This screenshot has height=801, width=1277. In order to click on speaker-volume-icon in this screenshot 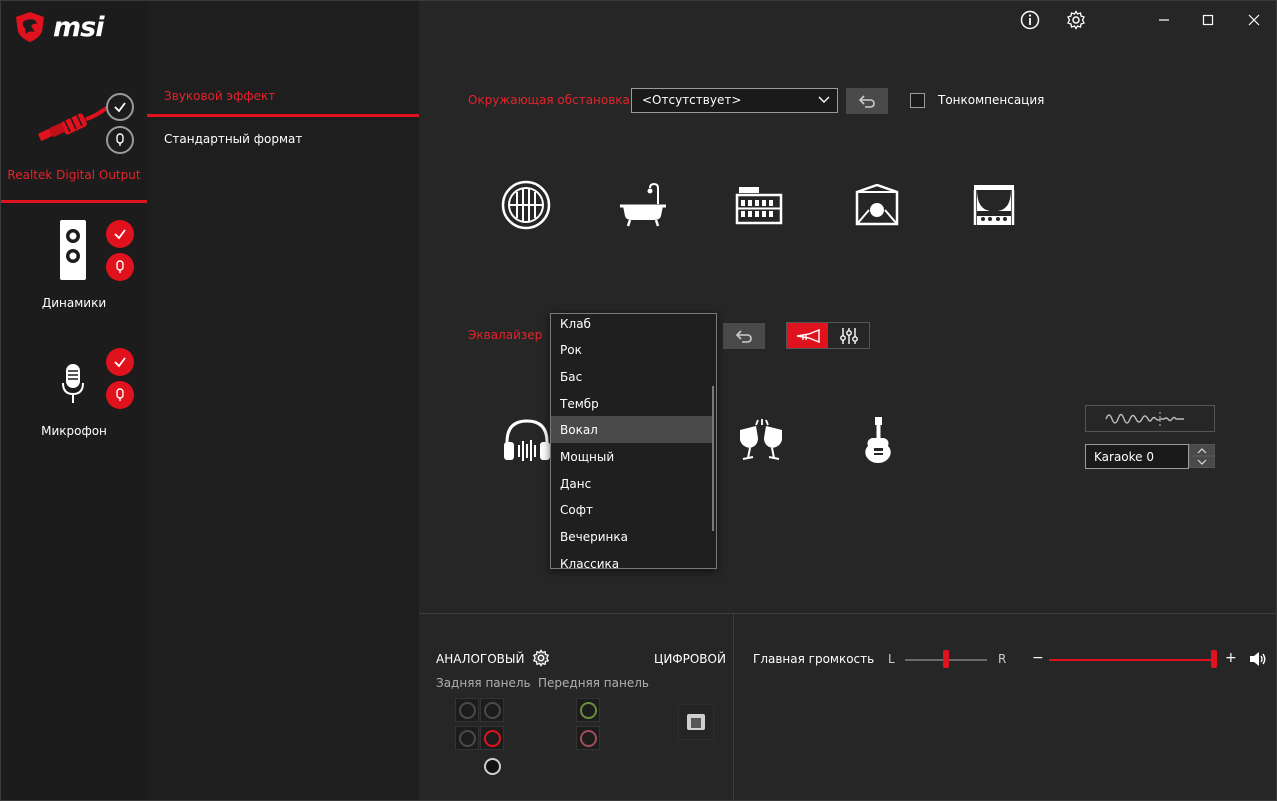, I will do `click(1258, 660)`.